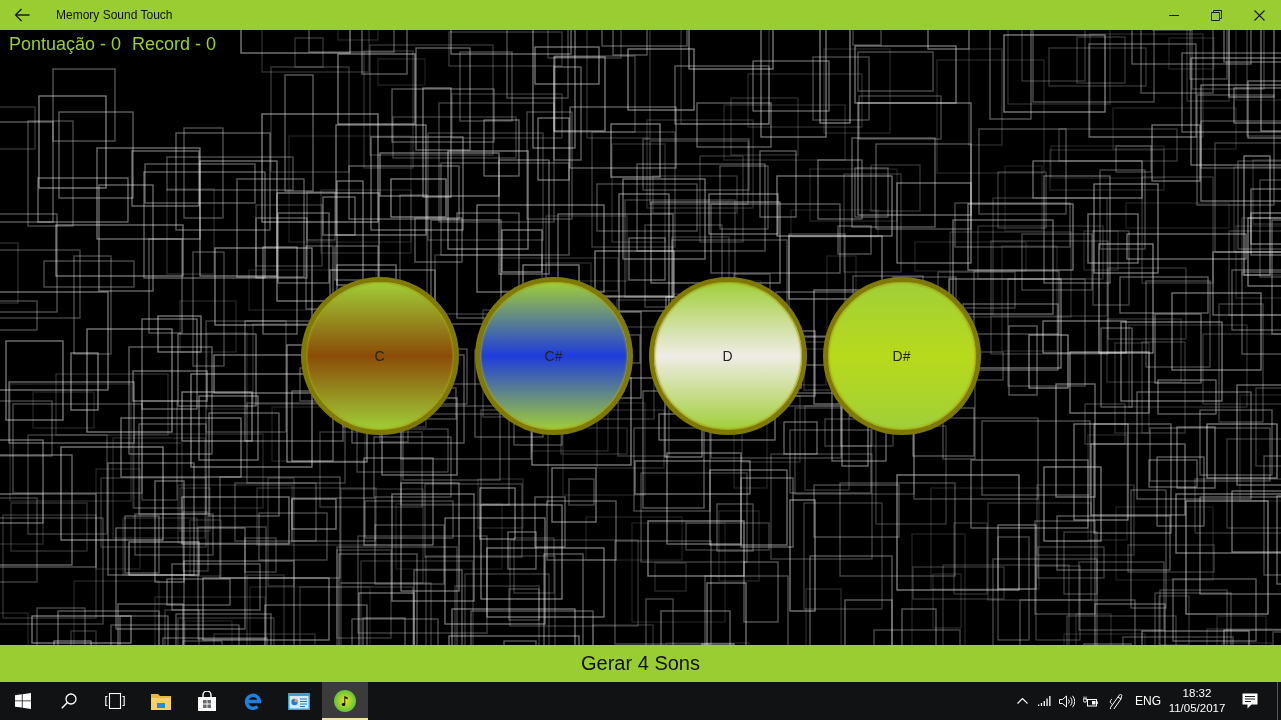 The image size is (1281, 720). Describe the element at coordinates (1090, 701) in the screenshot. I see `battery-icon` at that location.